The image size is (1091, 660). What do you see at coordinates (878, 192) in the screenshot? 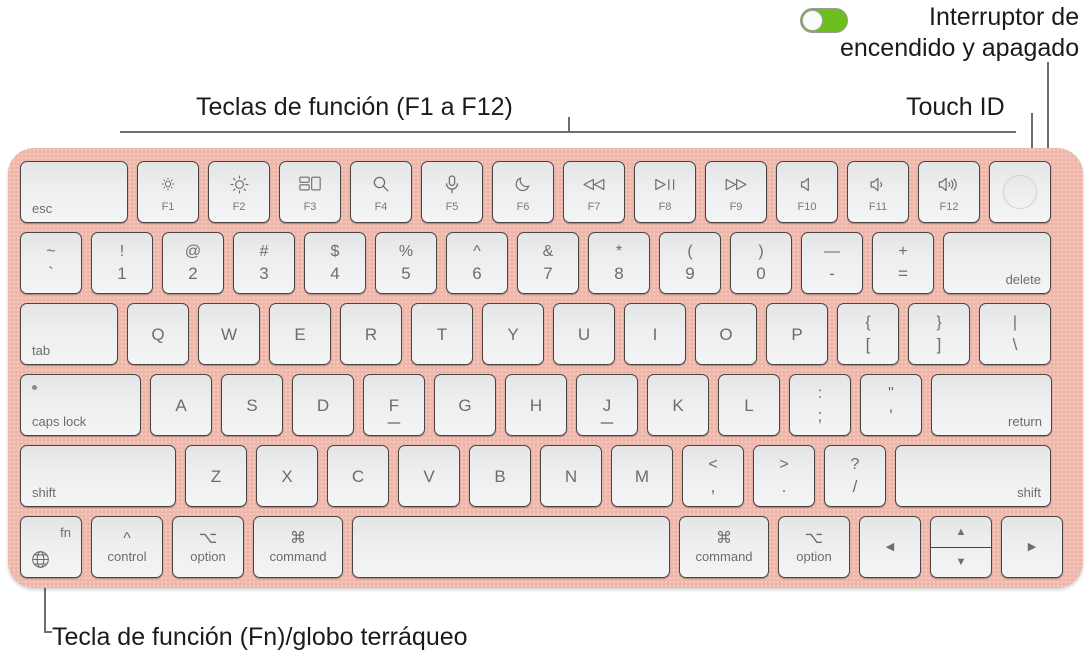
I see `key-f11: F11` at bounding box center [878, 192].